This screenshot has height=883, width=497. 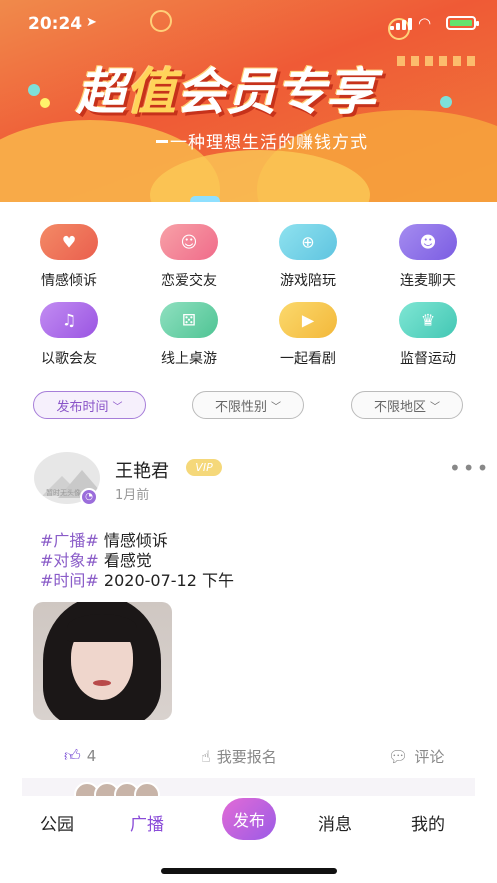 I want to click on status-time: 20:24, so click(x=55, y=24).